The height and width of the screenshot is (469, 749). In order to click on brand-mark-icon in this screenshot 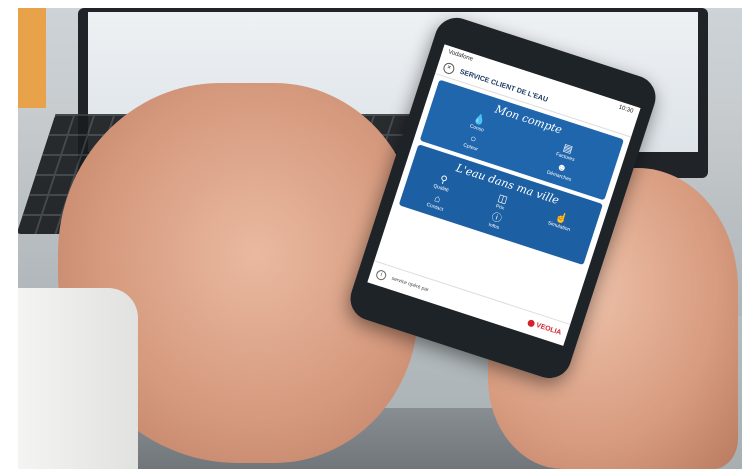, I will do `click(531, 324)`.